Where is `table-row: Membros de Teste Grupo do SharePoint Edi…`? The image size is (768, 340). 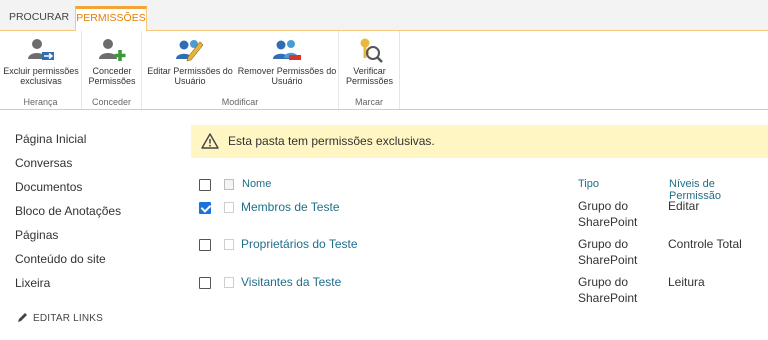 table-row: Membros de Teste Grupo do SharePoint Edi… is located at coordinates (479, 217).